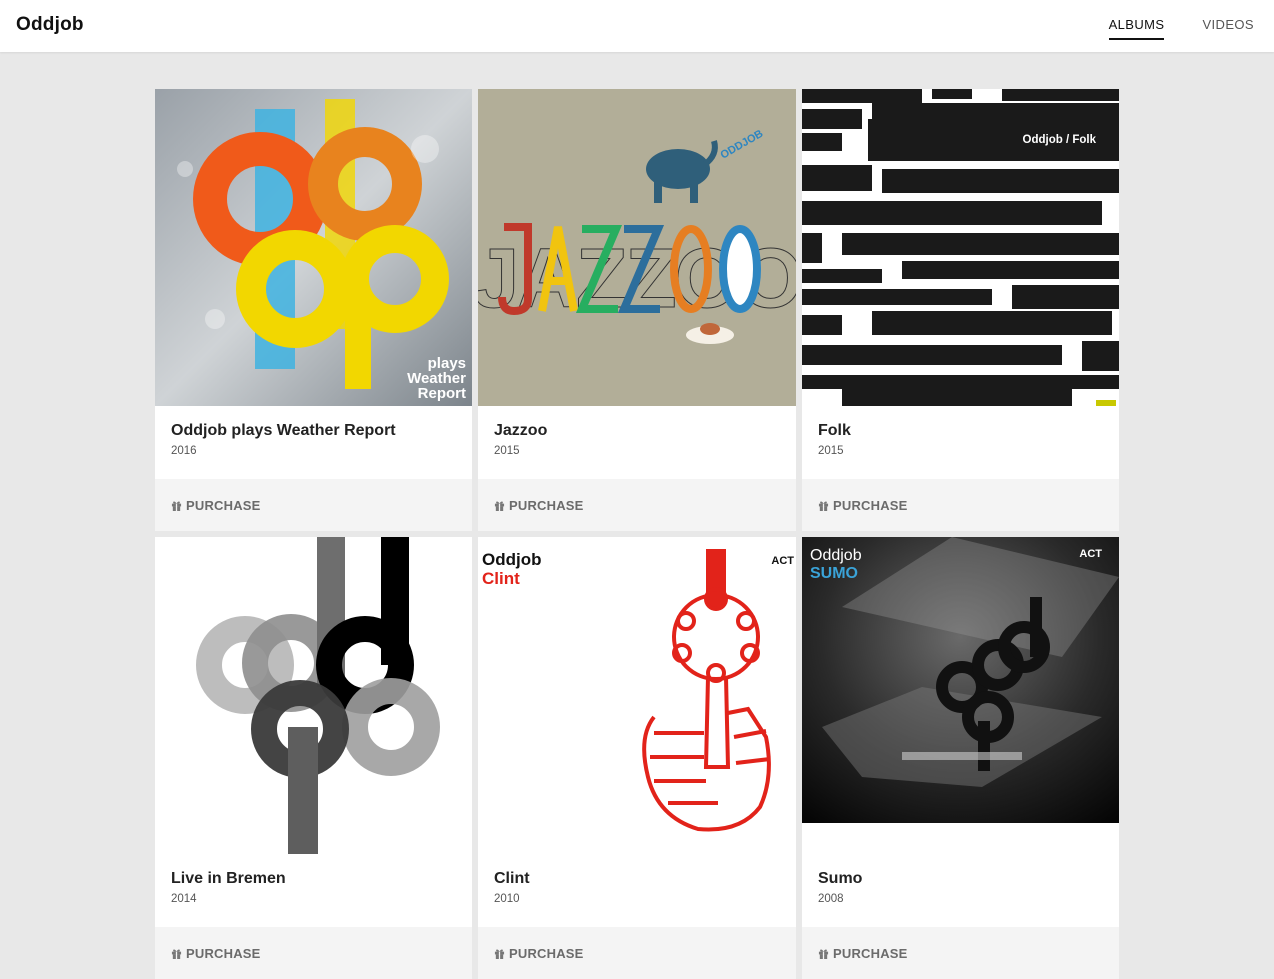 Image resolution: width=1274 pixels, height=979 pixels. Describe the element at coordinates (637, 871) in the screenshot. I see `album-title: Clint` at that location.